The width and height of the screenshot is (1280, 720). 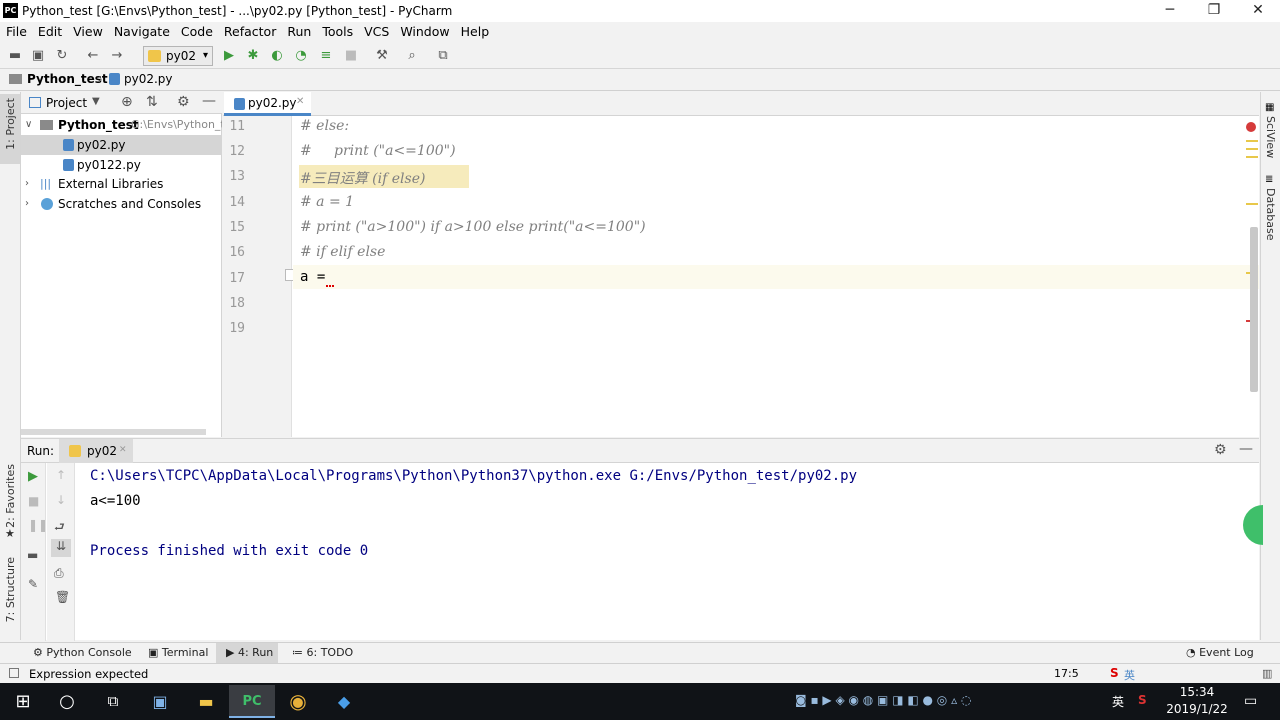 What do you see at coordinates (59, 528) in the screenshot?
I see `soft-wrap-icon: ⮐` at bounding box center [59, 528].